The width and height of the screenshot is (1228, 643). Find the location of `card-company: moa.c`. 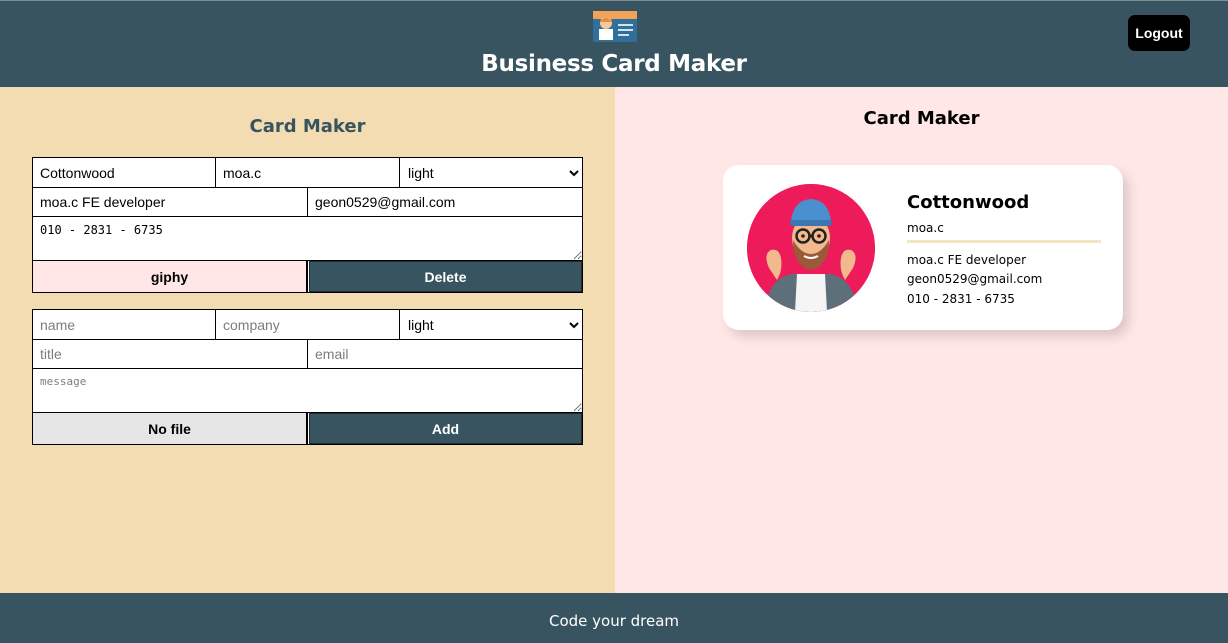

card-company: moa.c is located at coordinates (925, 228).